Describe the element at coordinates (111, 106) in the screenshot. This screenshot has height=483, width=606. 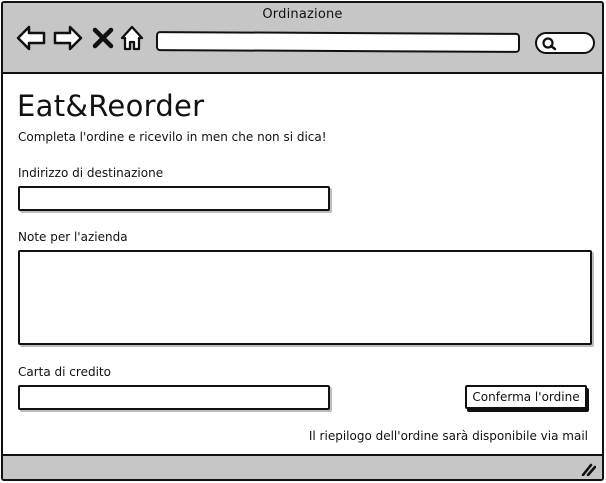
I see `page-title: Eat&Reorder` at that location.